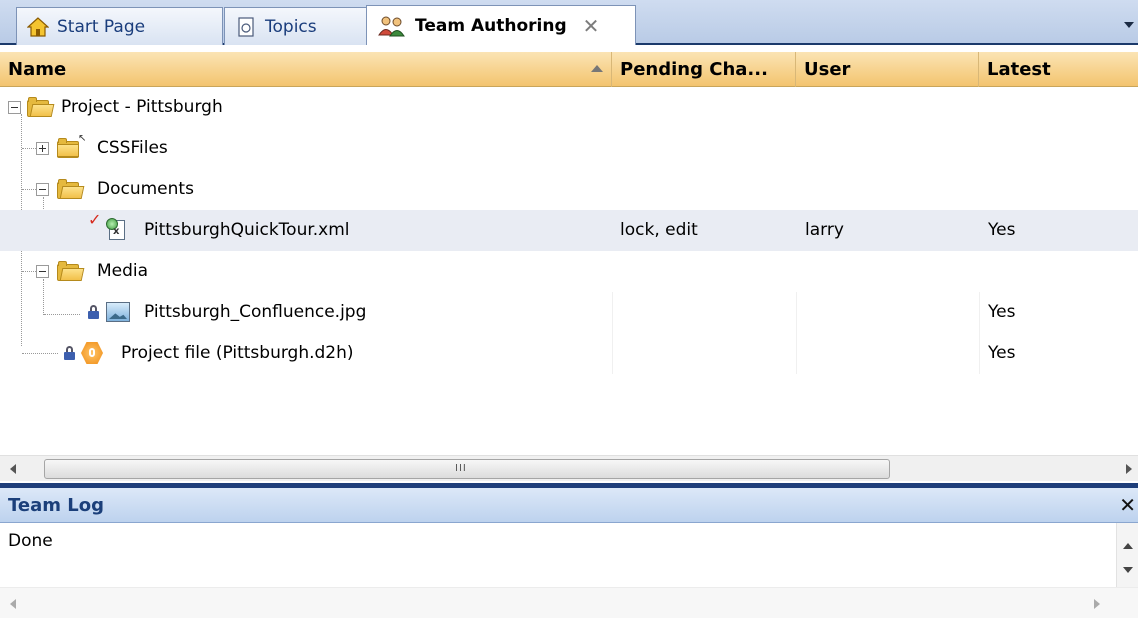 This screenshot has width=1138, height=618. Describe the element at coordinates (101, 26) in the screenshot. I see `tab-start-page-label: Start Page` at that location.